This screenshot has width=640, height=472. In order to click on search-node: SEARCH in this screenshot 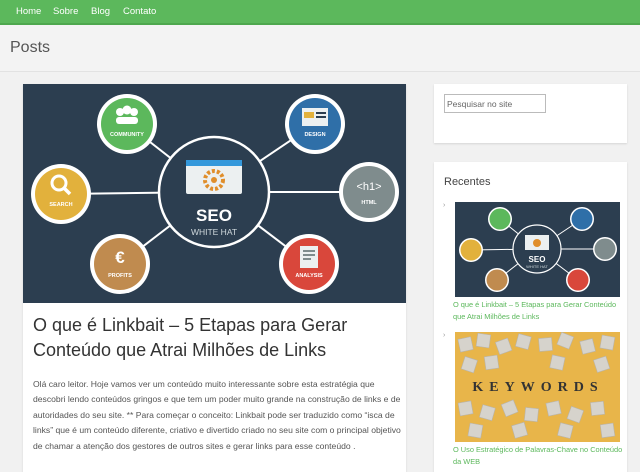, I will do `click(61, 194)`.